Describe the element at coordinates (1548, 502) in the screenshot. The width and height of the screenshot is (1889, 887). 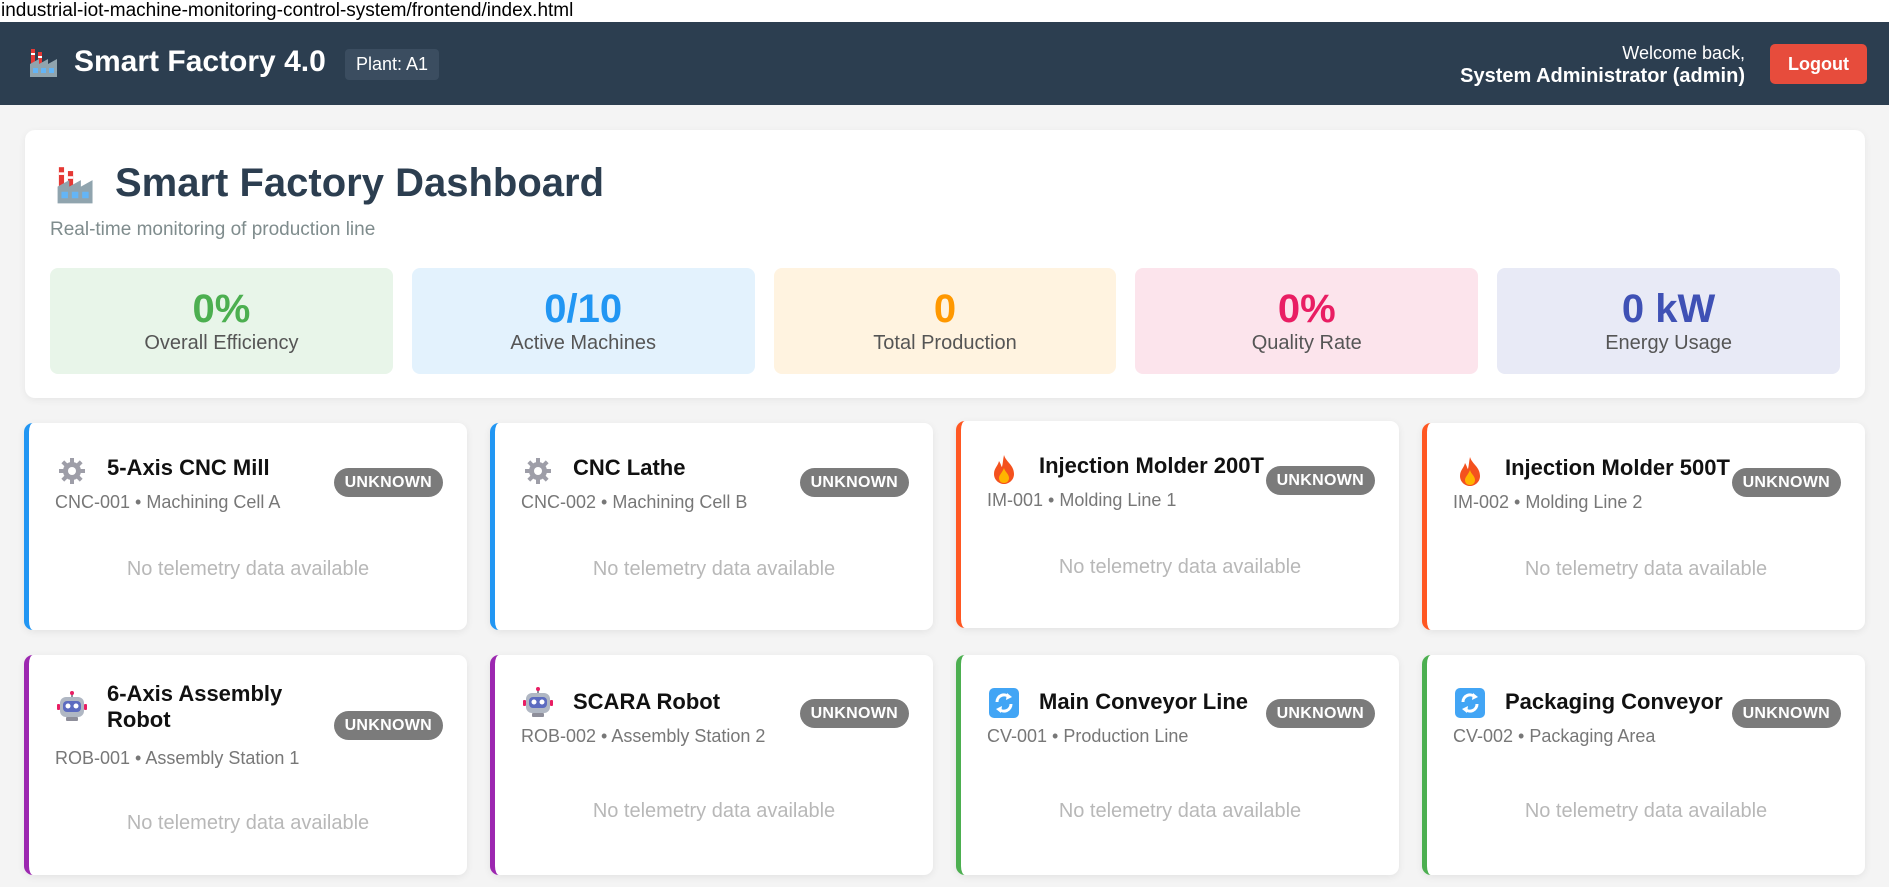
I see `machine-id-location: IM-002 • Molding Line 2` at that location.